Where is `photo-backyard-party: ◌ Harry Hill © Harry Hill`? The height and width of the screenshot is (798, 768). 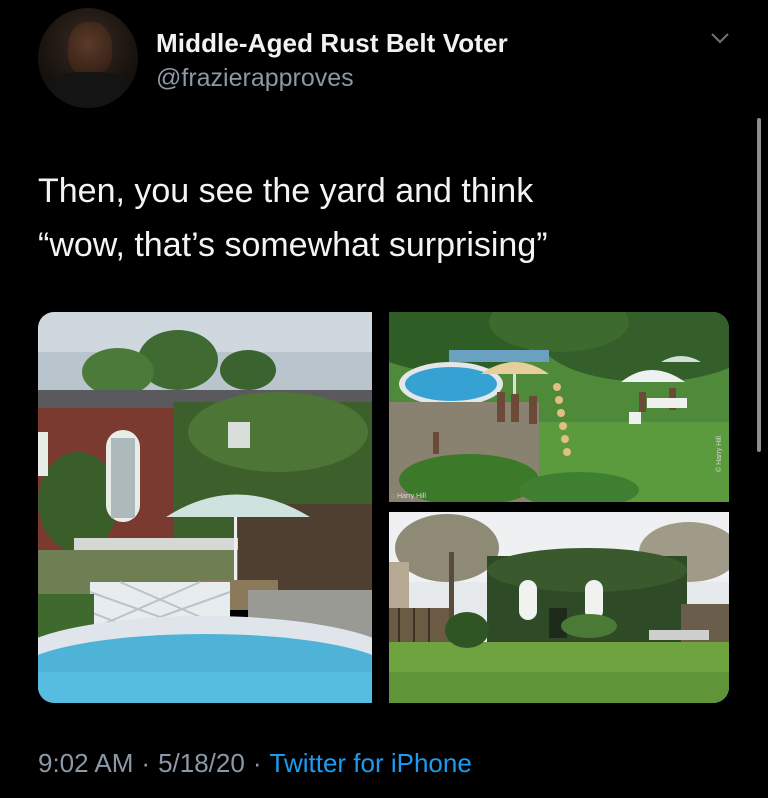
photo-backyard-party: ◌ Harry Hill © Harry Hill is located at coordinates (559, 407).